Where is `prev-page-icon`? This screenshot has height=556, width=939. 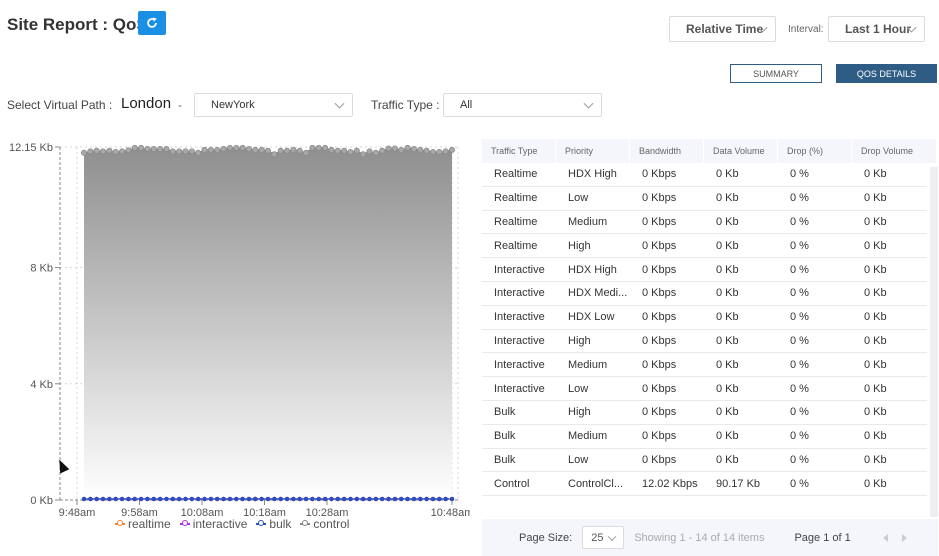 prev-page-icon is located at coordinates (885, 537).